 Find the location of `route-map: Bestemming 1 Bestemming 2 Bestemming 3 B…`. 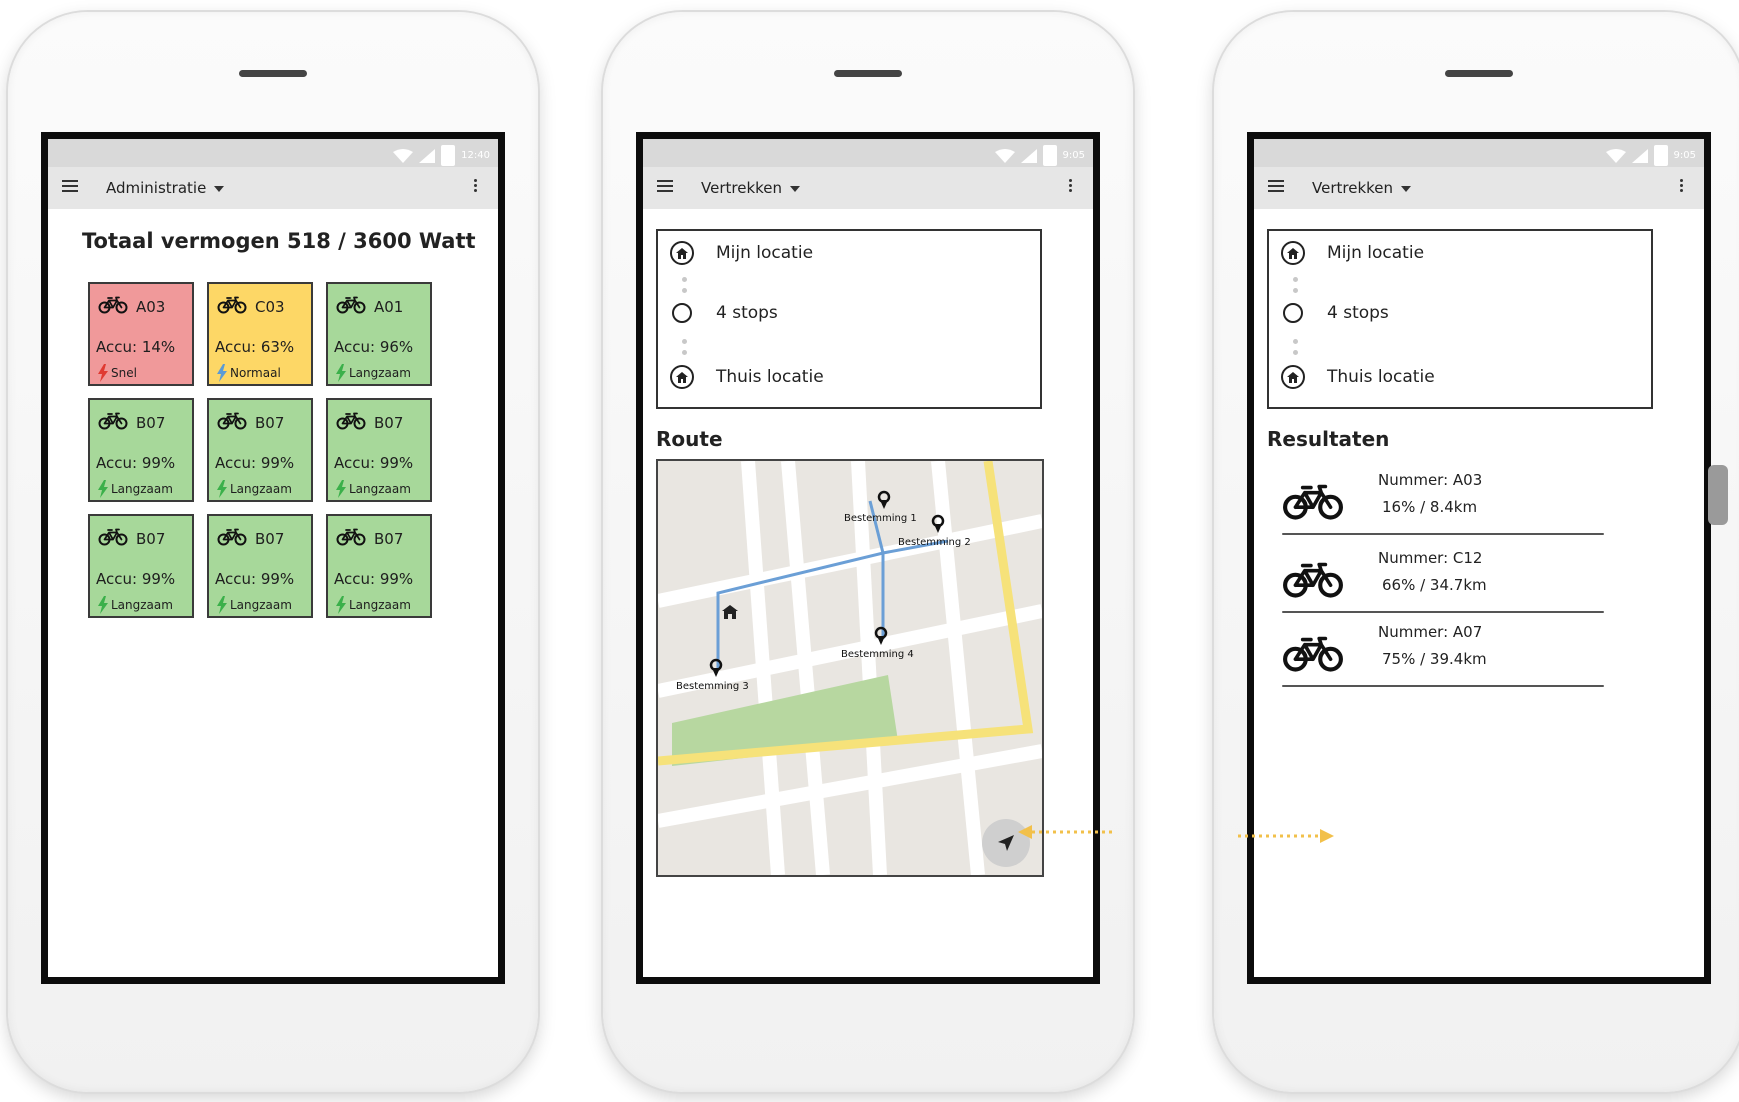

route-map: Bestemming 1 Bestemming 2 Bestemming 3 B… is located at coordinates (850, 668).